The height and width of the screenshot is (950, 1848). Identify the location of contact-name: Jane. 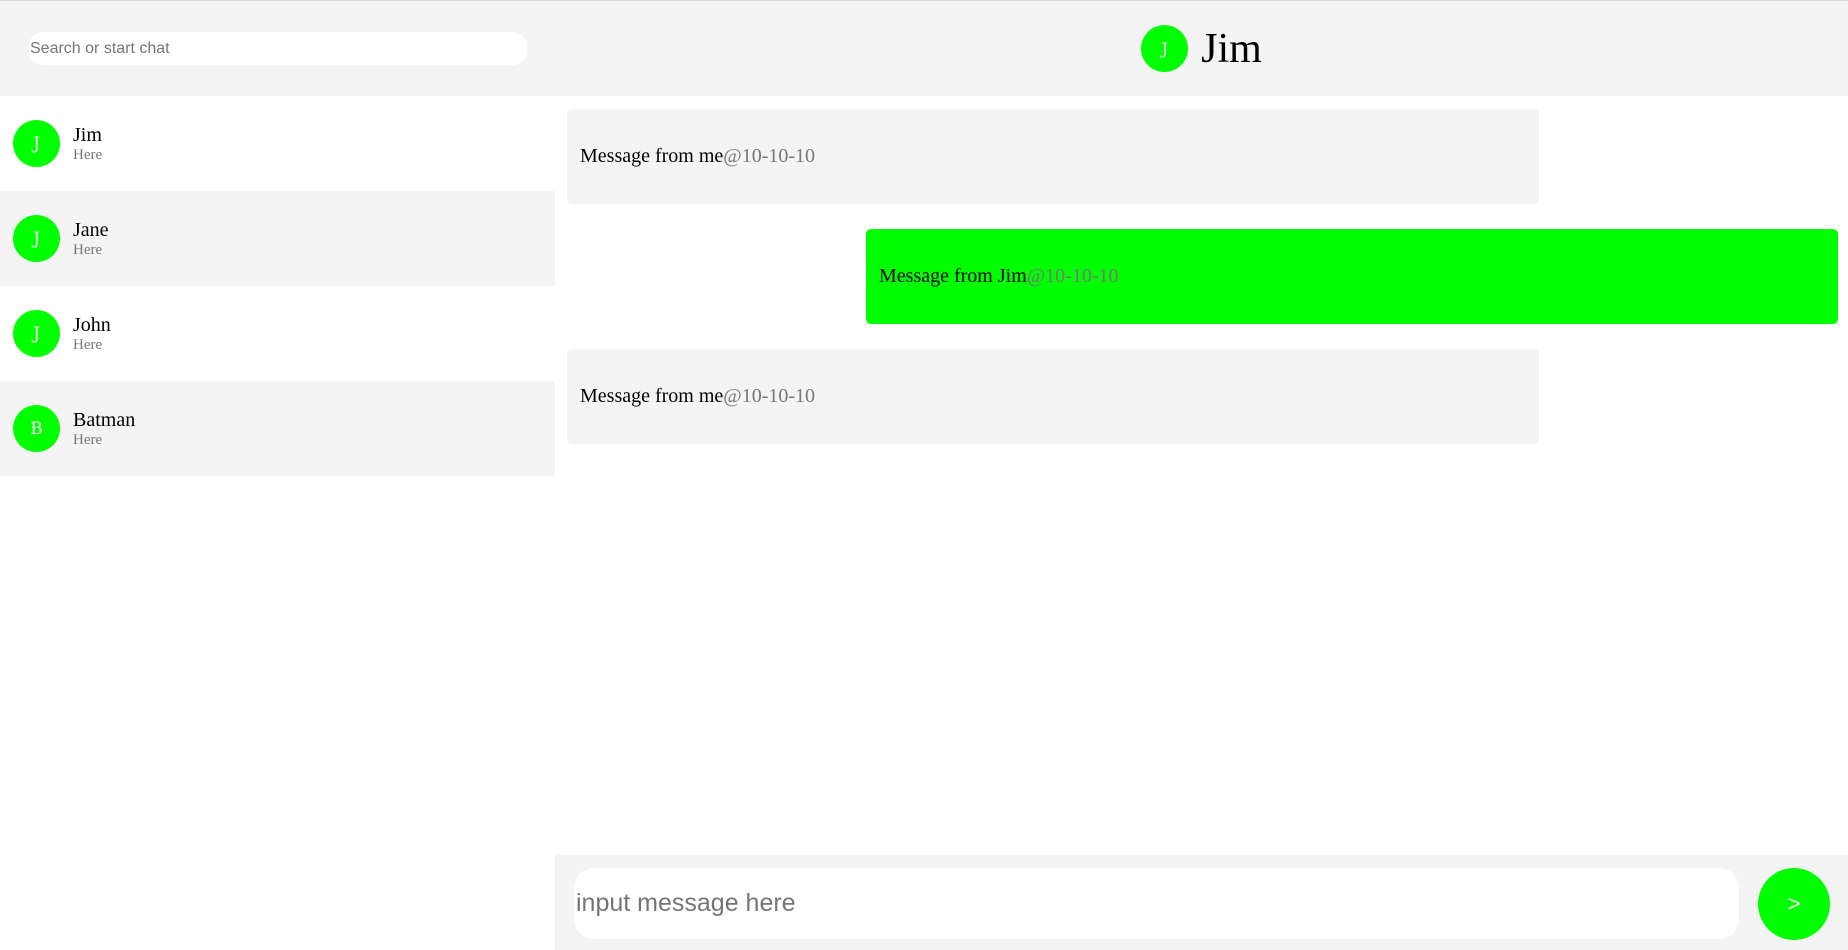
(91, 229).